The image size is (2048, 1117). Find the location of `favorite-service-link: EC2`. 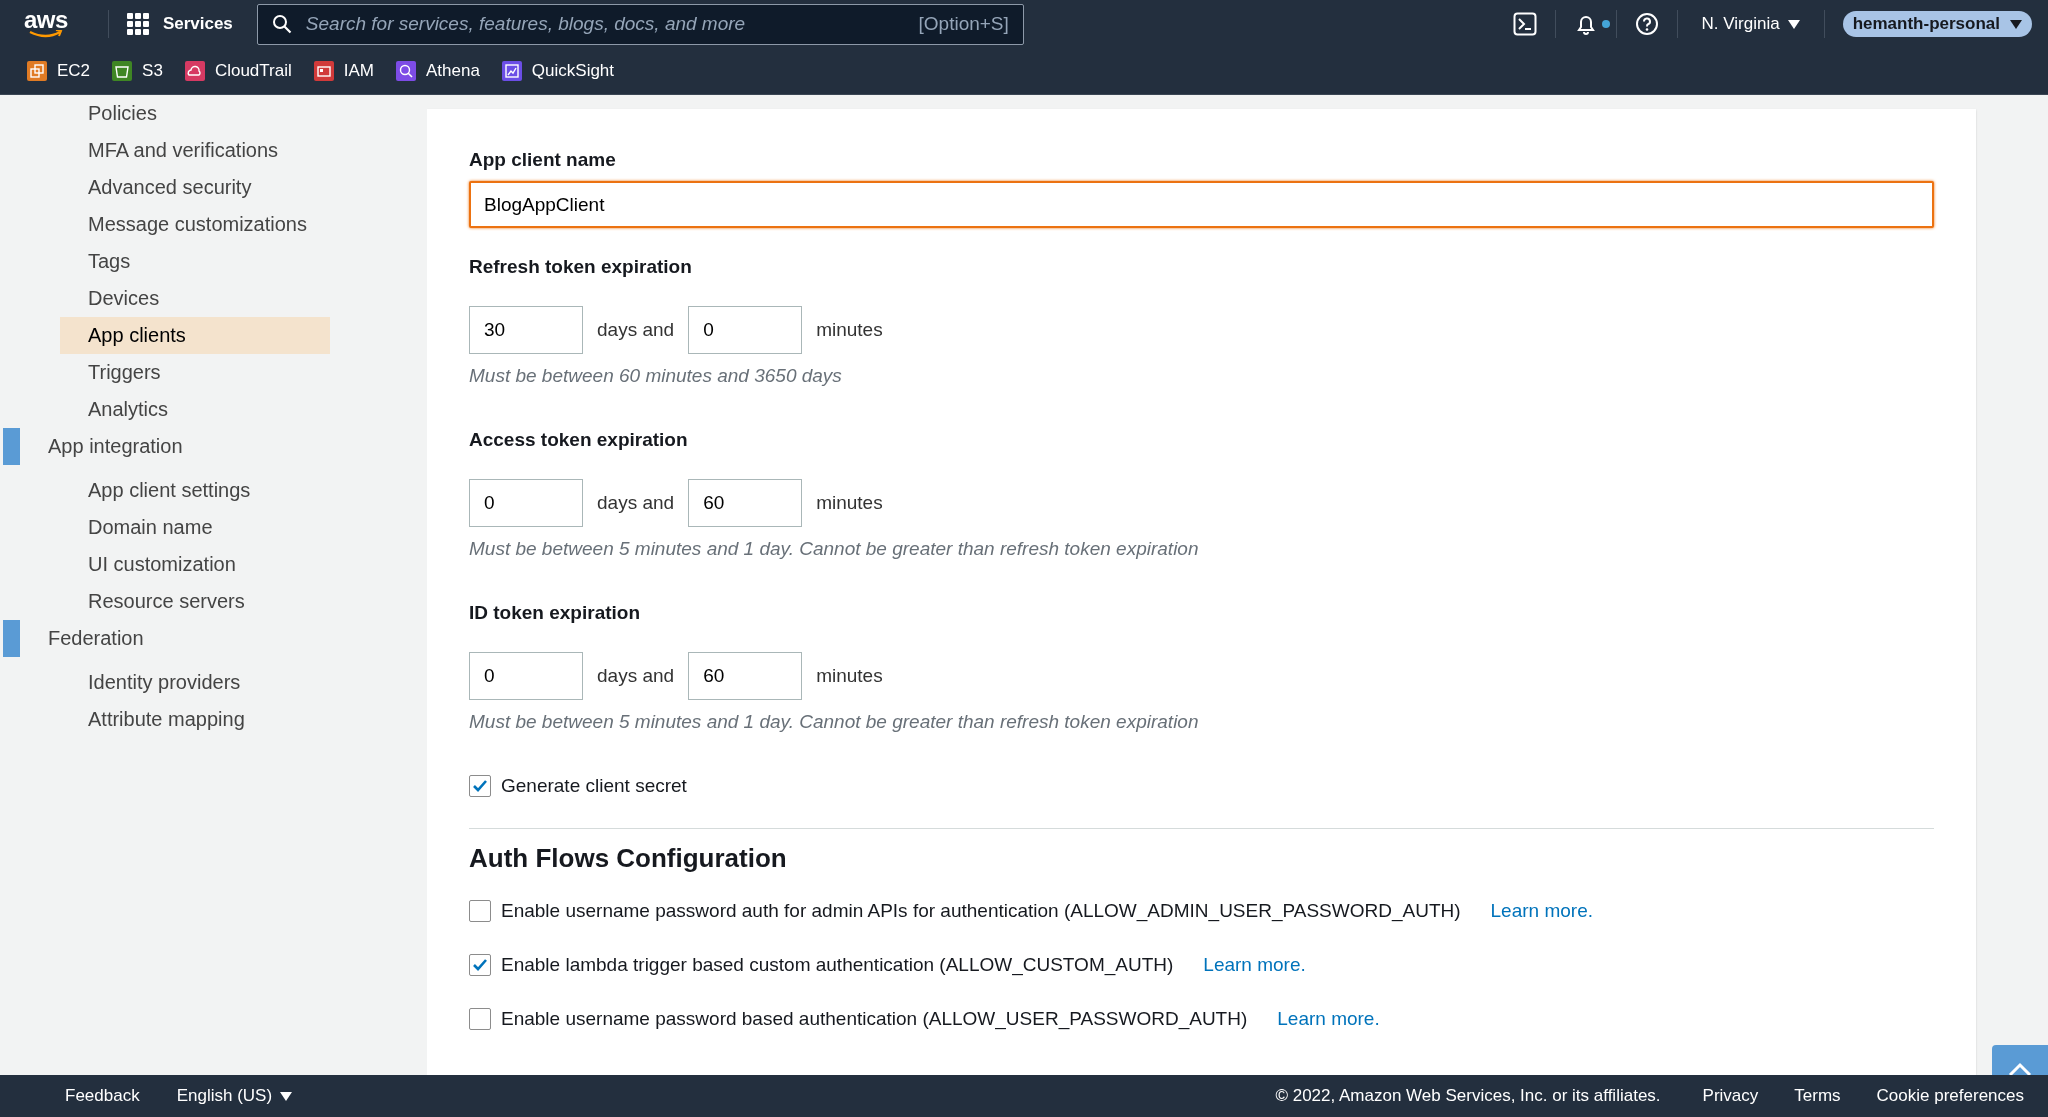

favorite-service-link: EC2 is located at coordinates (59, 71).